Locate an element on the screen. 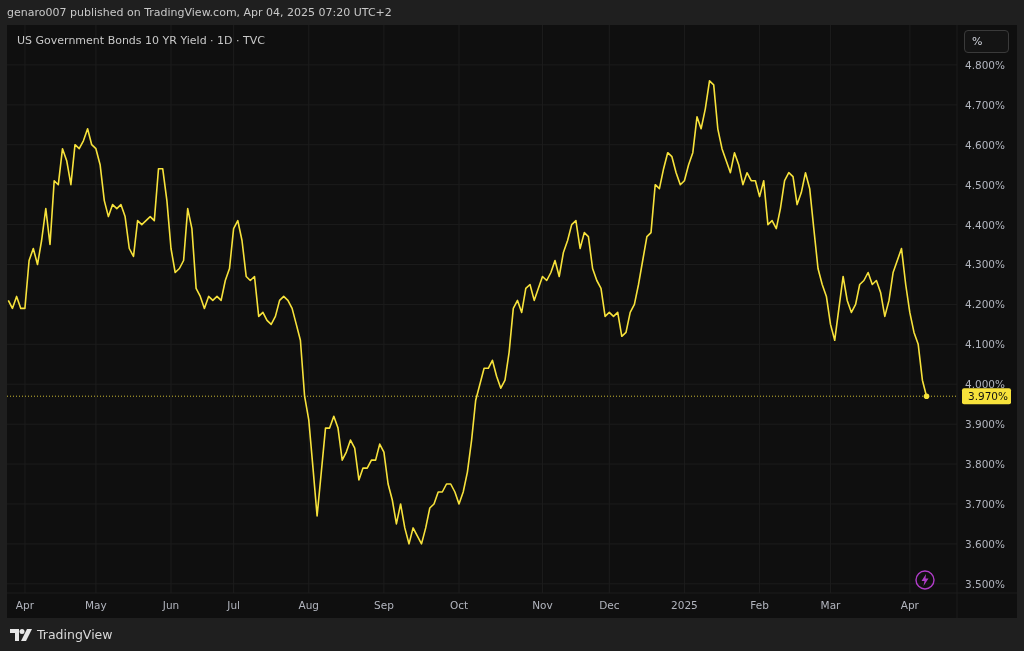 The height and width of the screenshot is (651, 1024). y-axis-label: 4.300% is located at coordinates (984, 264).